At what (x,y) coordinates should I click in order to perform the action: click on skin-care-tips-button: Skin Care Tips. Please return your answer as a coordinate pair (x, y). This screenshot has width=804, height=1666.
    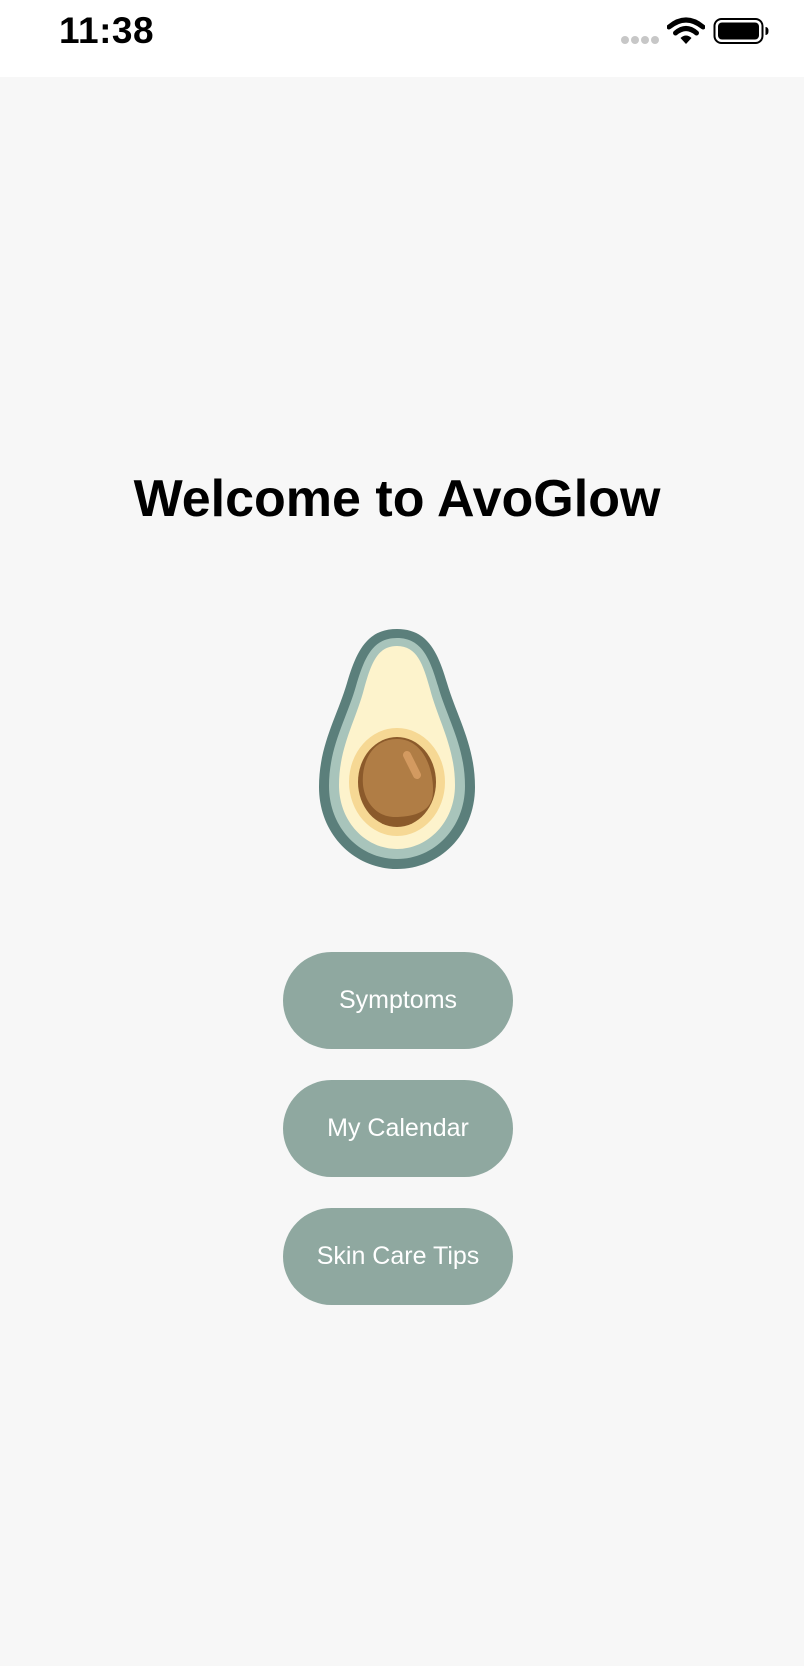
    Looking at the image, I should click on (398, 1256).